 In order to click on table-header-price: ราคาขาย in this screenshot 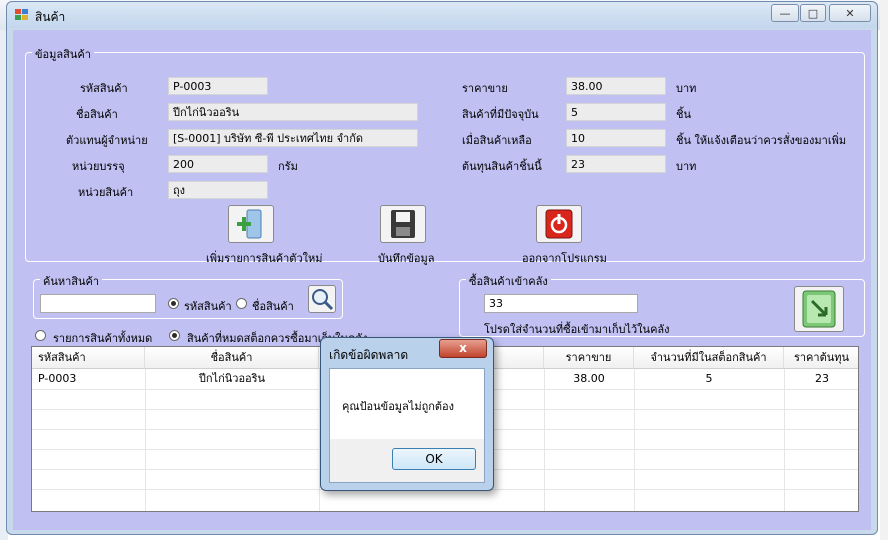, I will do `click(589, 358)`.